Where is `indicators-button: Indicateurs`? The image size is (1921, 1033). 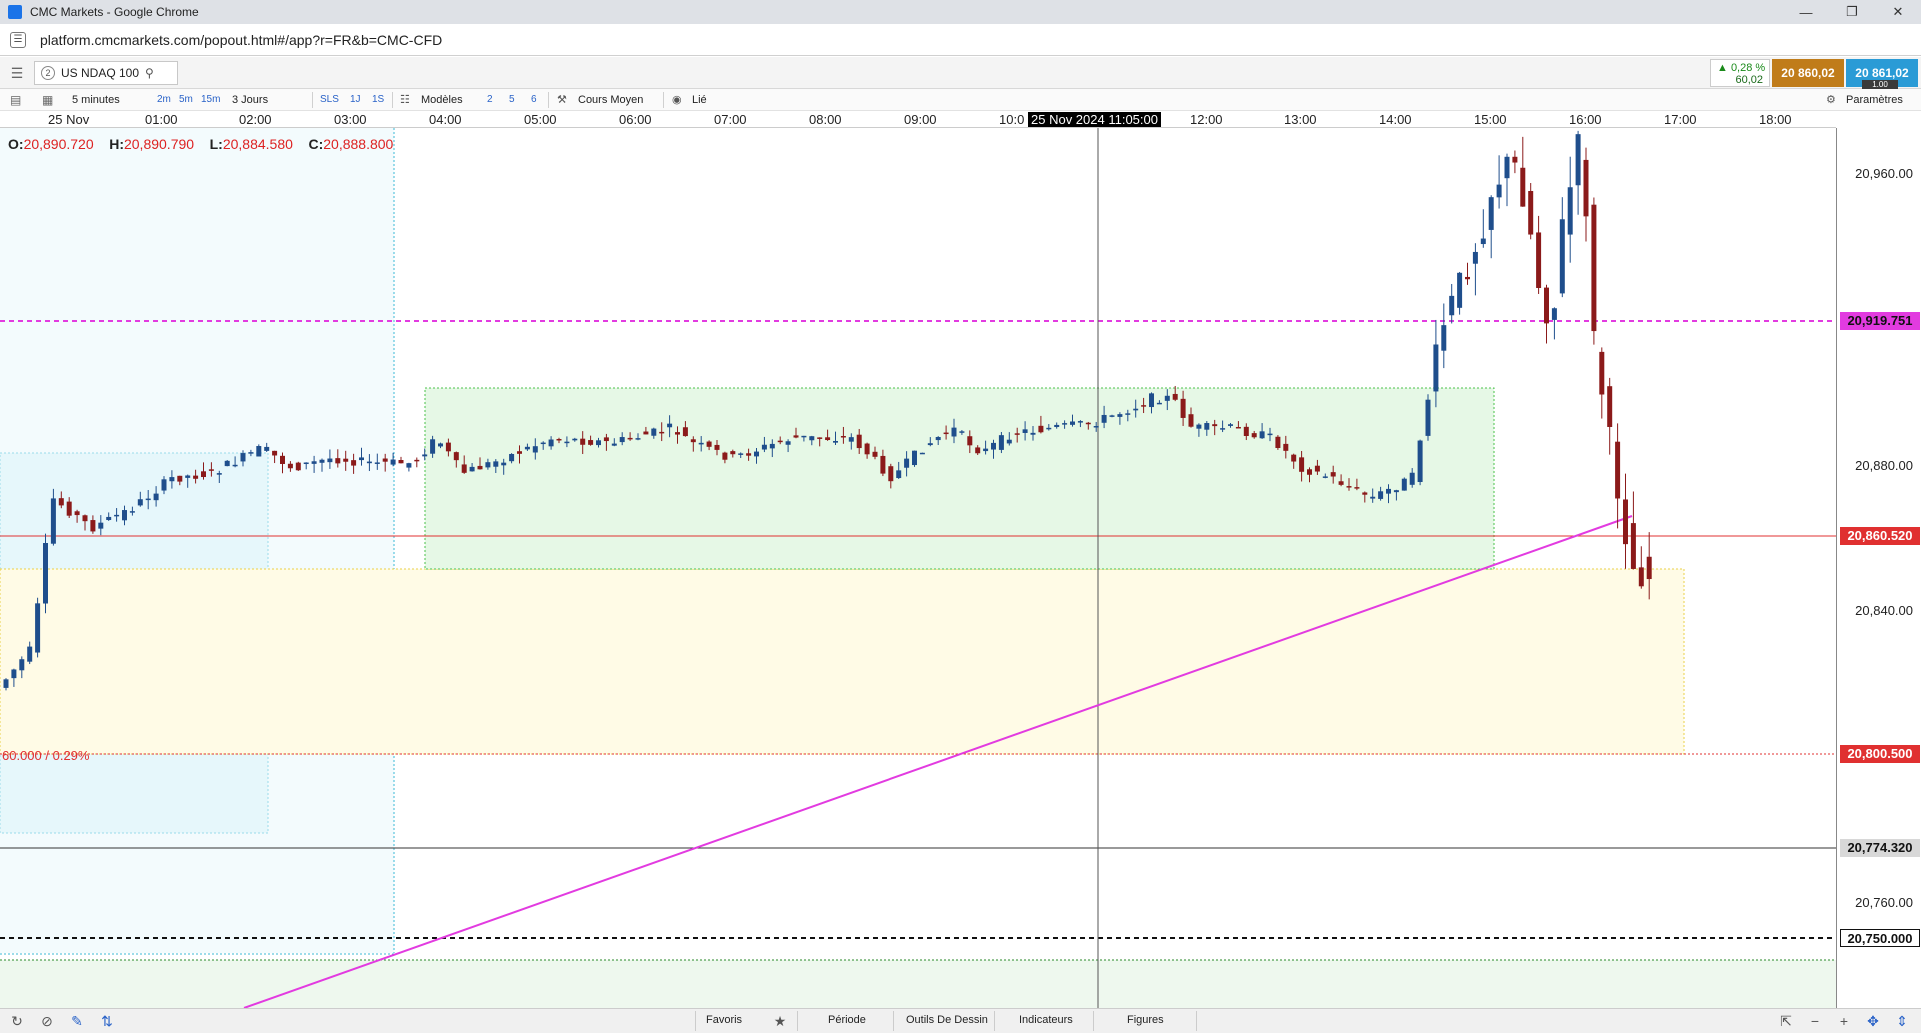
indicators-button: Indicateurs is located at coordinates (1046, 1020).